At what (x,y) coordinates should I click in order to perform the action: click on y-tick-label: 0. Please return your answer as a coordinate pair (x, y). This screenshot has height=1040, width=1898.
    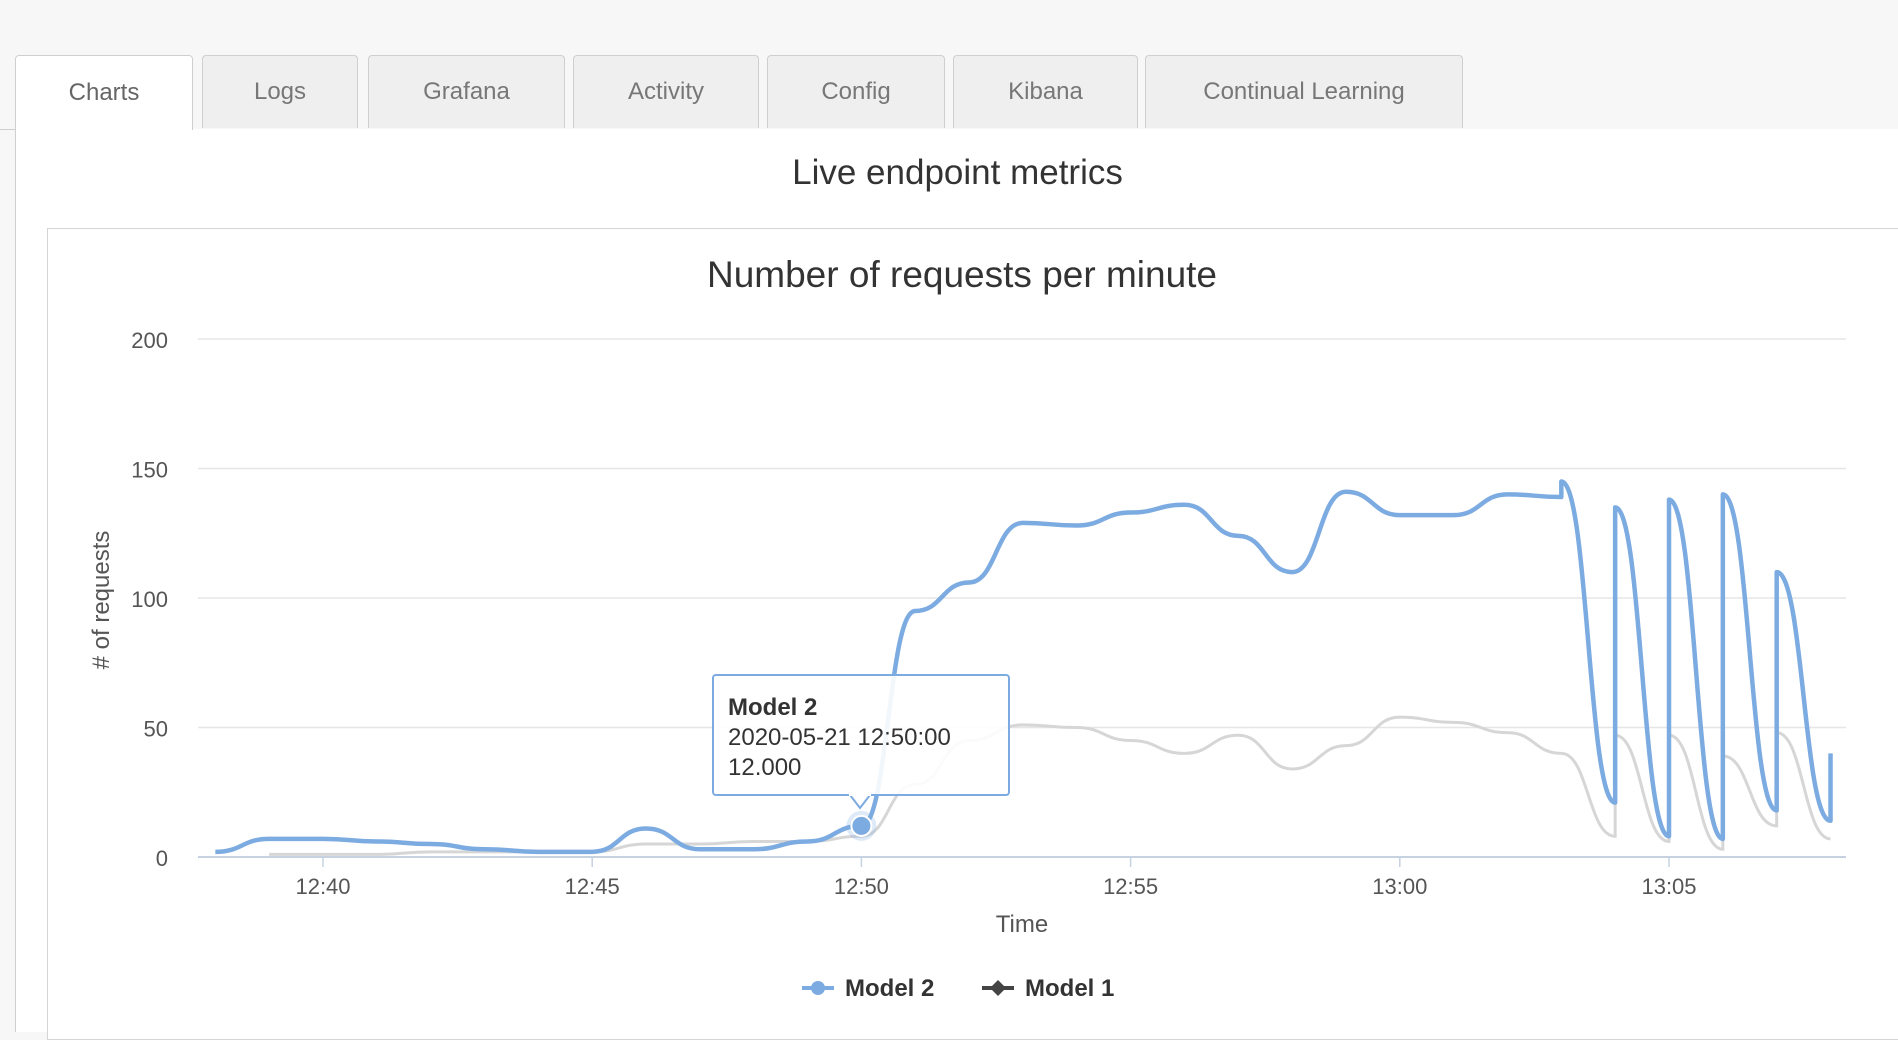
    Looking at the image, I should click on (162, 858).